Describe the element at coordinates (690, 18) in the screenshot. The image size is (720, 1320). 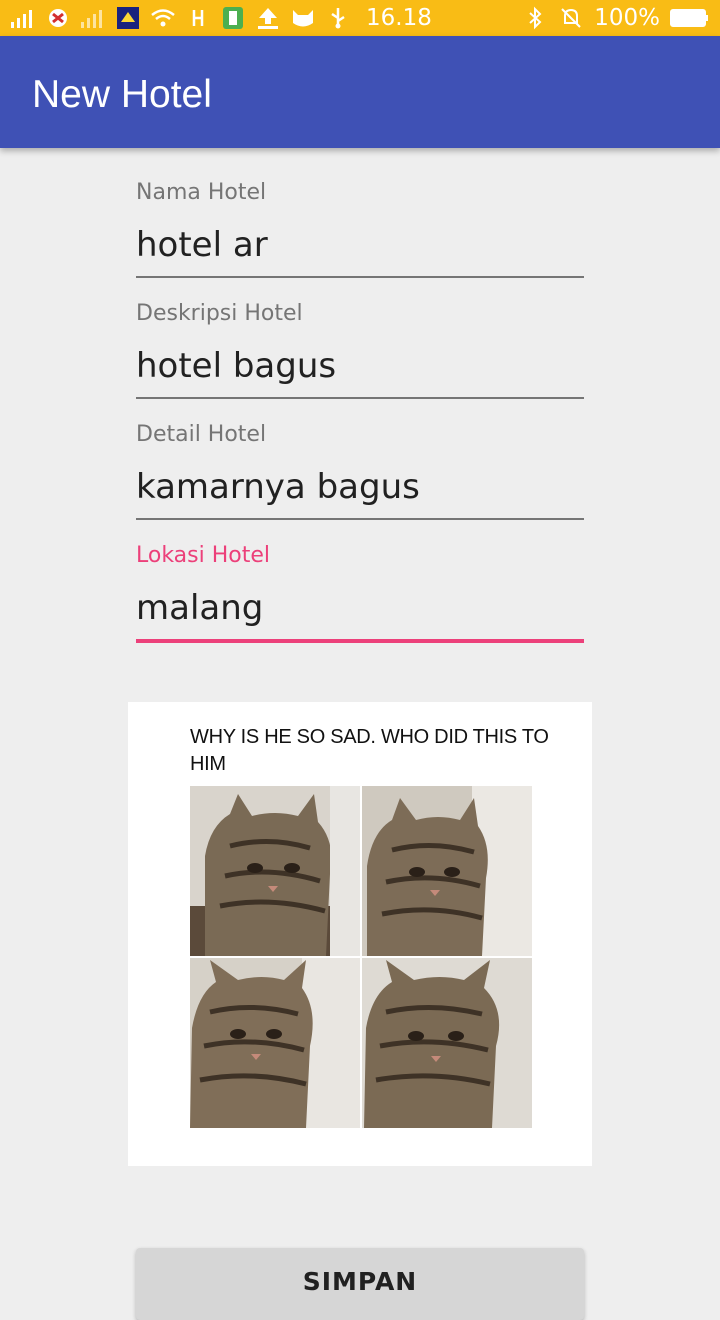
I see `battery-icon` at that location.